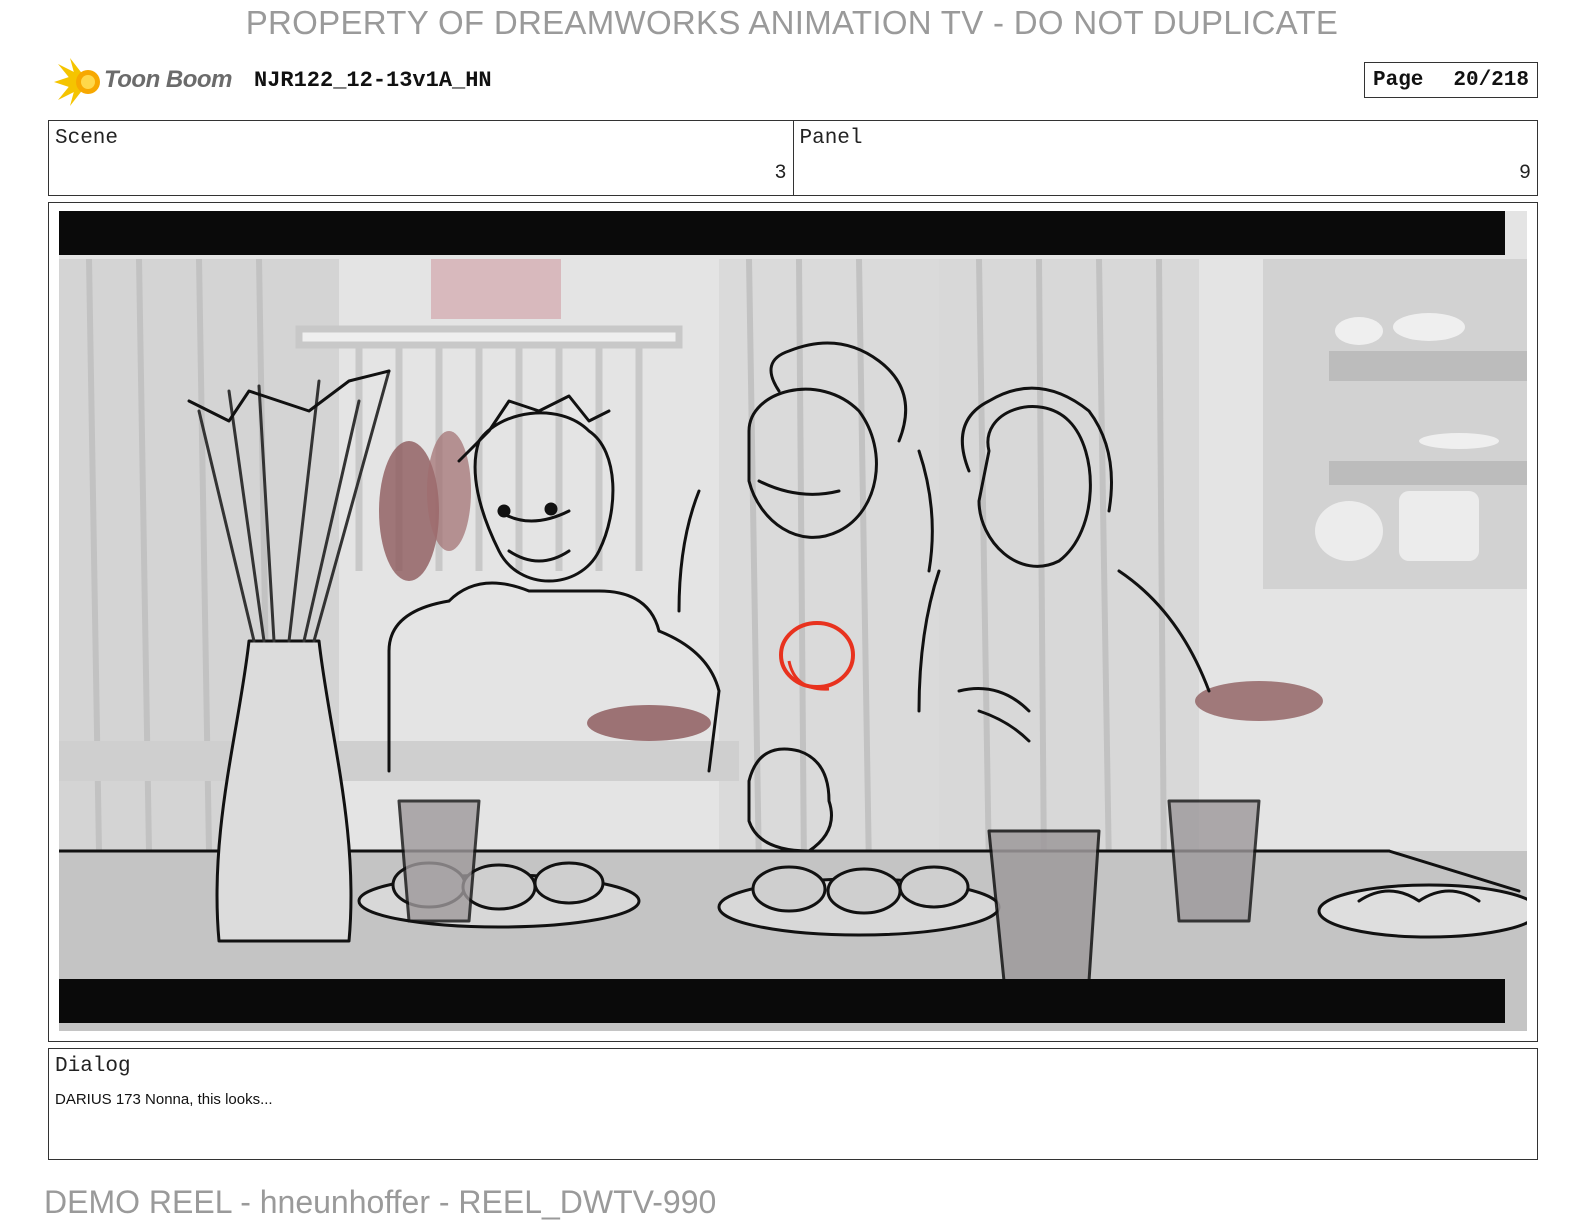  I want to click on letterbox-top, so click(782, 233).